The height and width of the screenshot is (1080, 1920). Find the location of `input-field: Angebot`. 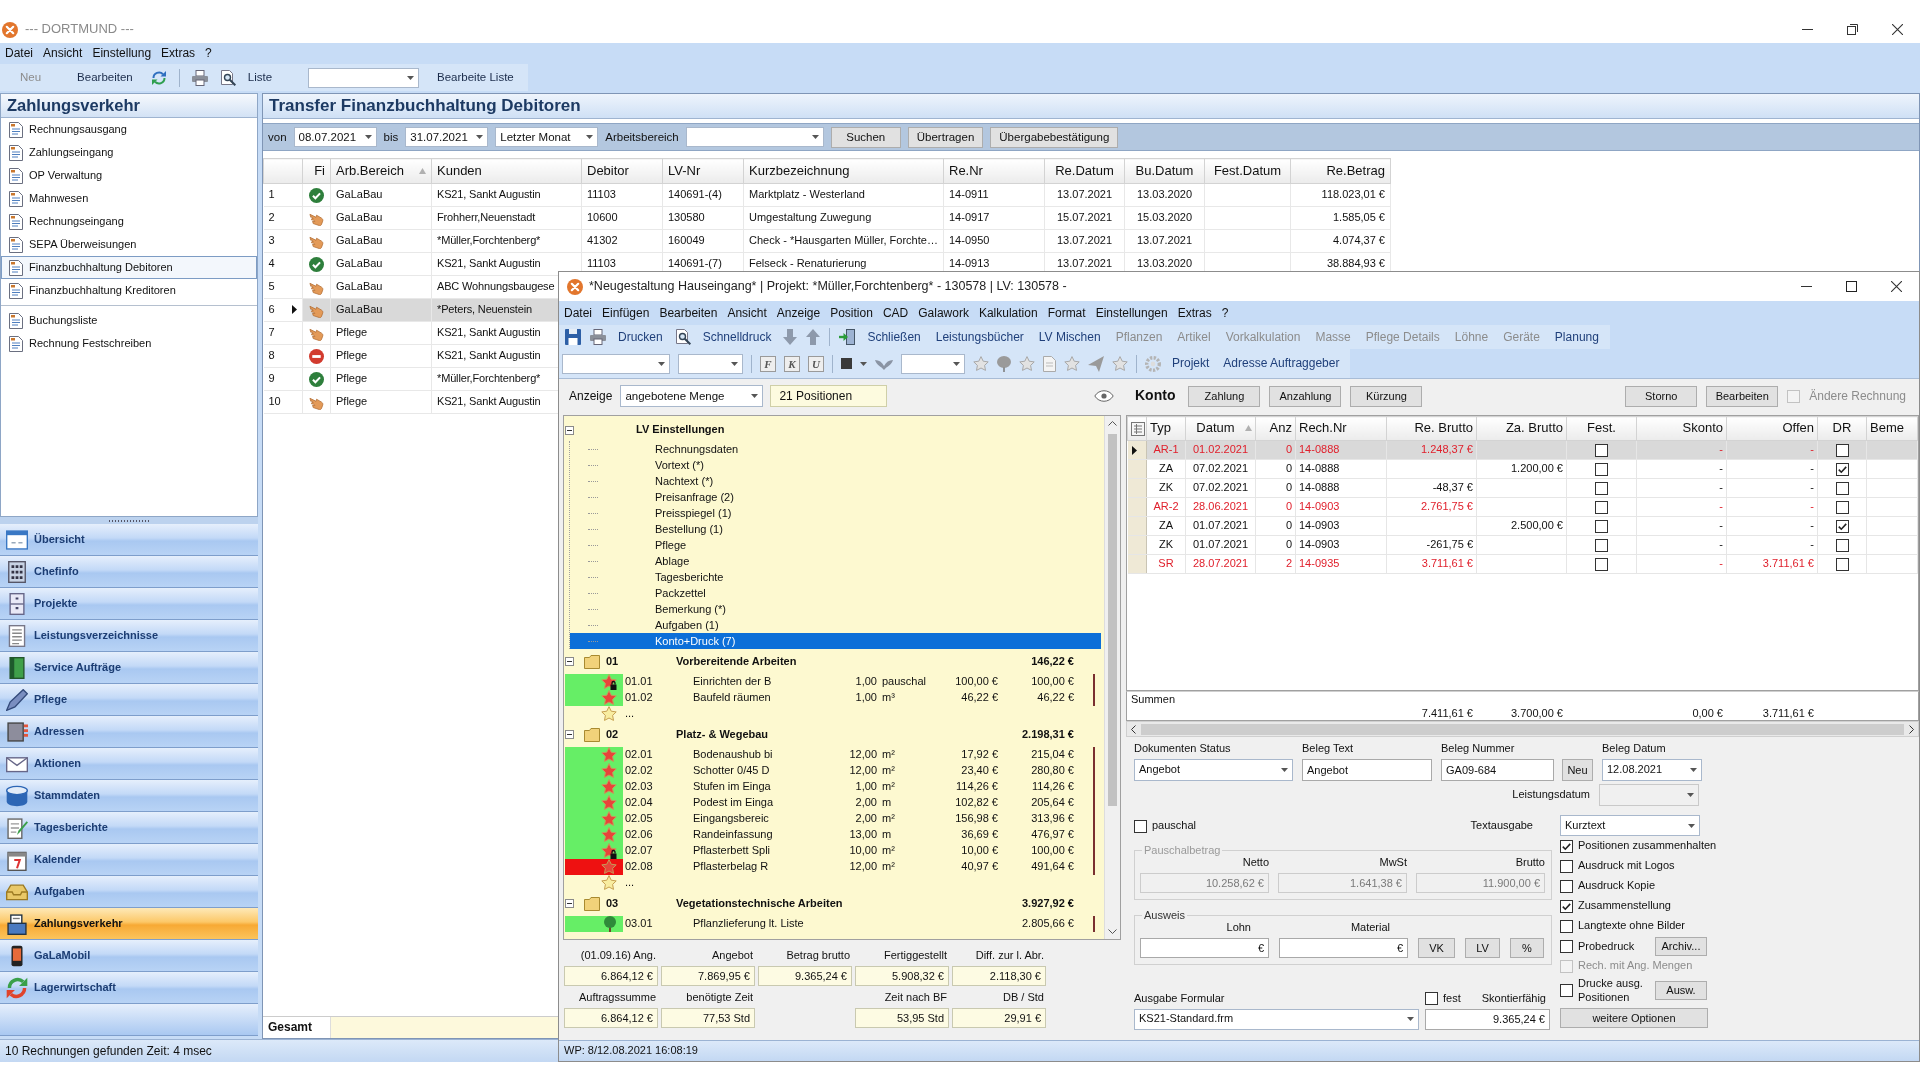

input-field: Angebot is located at coordinates (1367, 770).